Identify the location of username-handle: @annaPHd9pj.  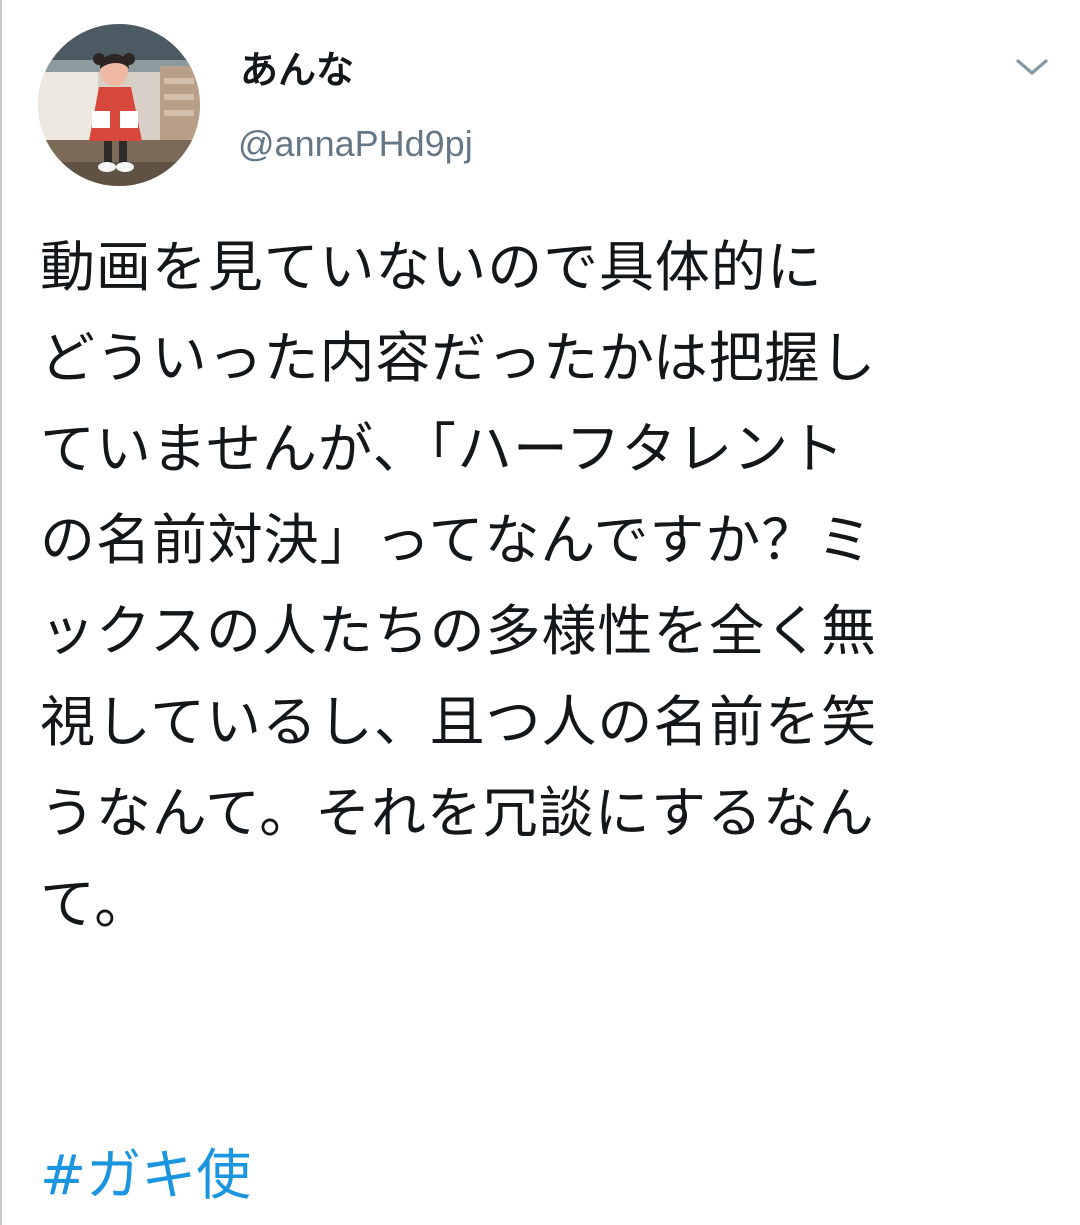
(355, 144).